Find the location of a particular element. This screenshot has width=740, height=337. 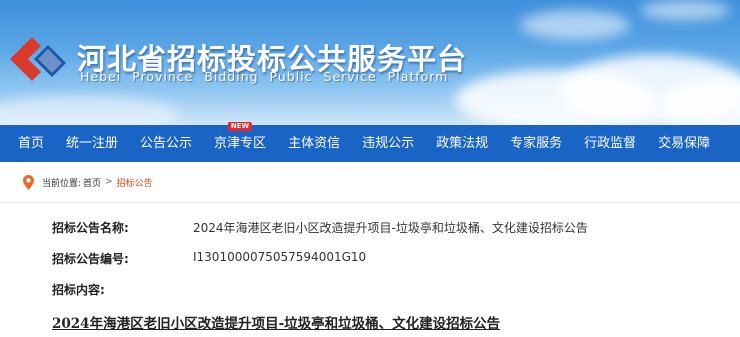

nav-item-supervision: 行政监督 is located at coordinates (610, 143).